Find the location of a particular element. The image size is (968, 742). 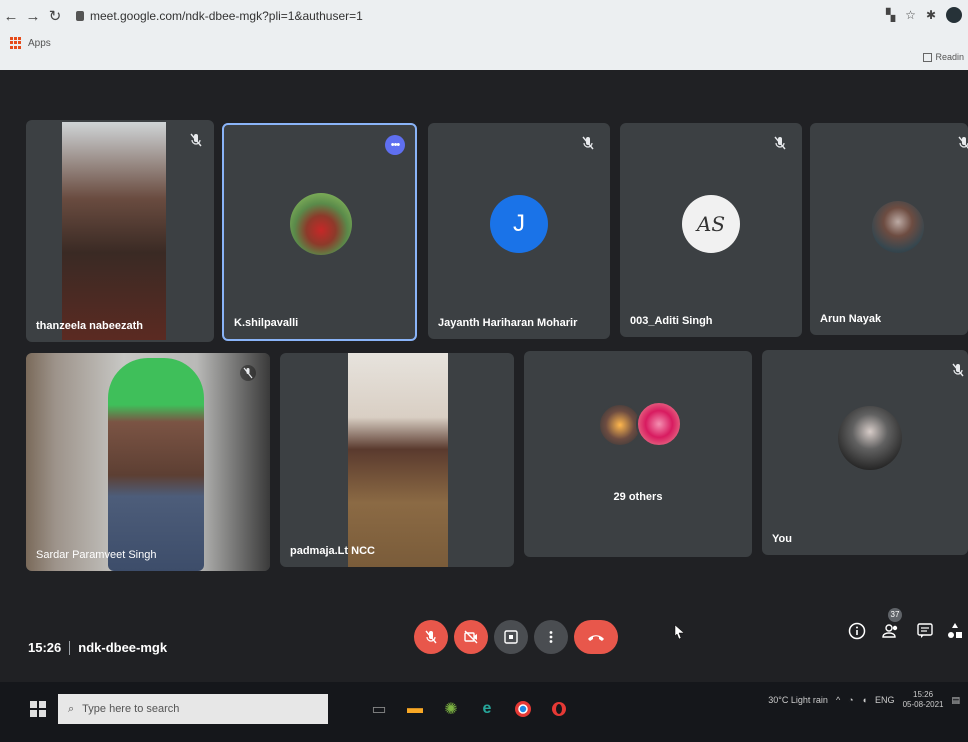

taskbar-clock: 15:26 05-08-2021 is located at coordinates (923, 700).